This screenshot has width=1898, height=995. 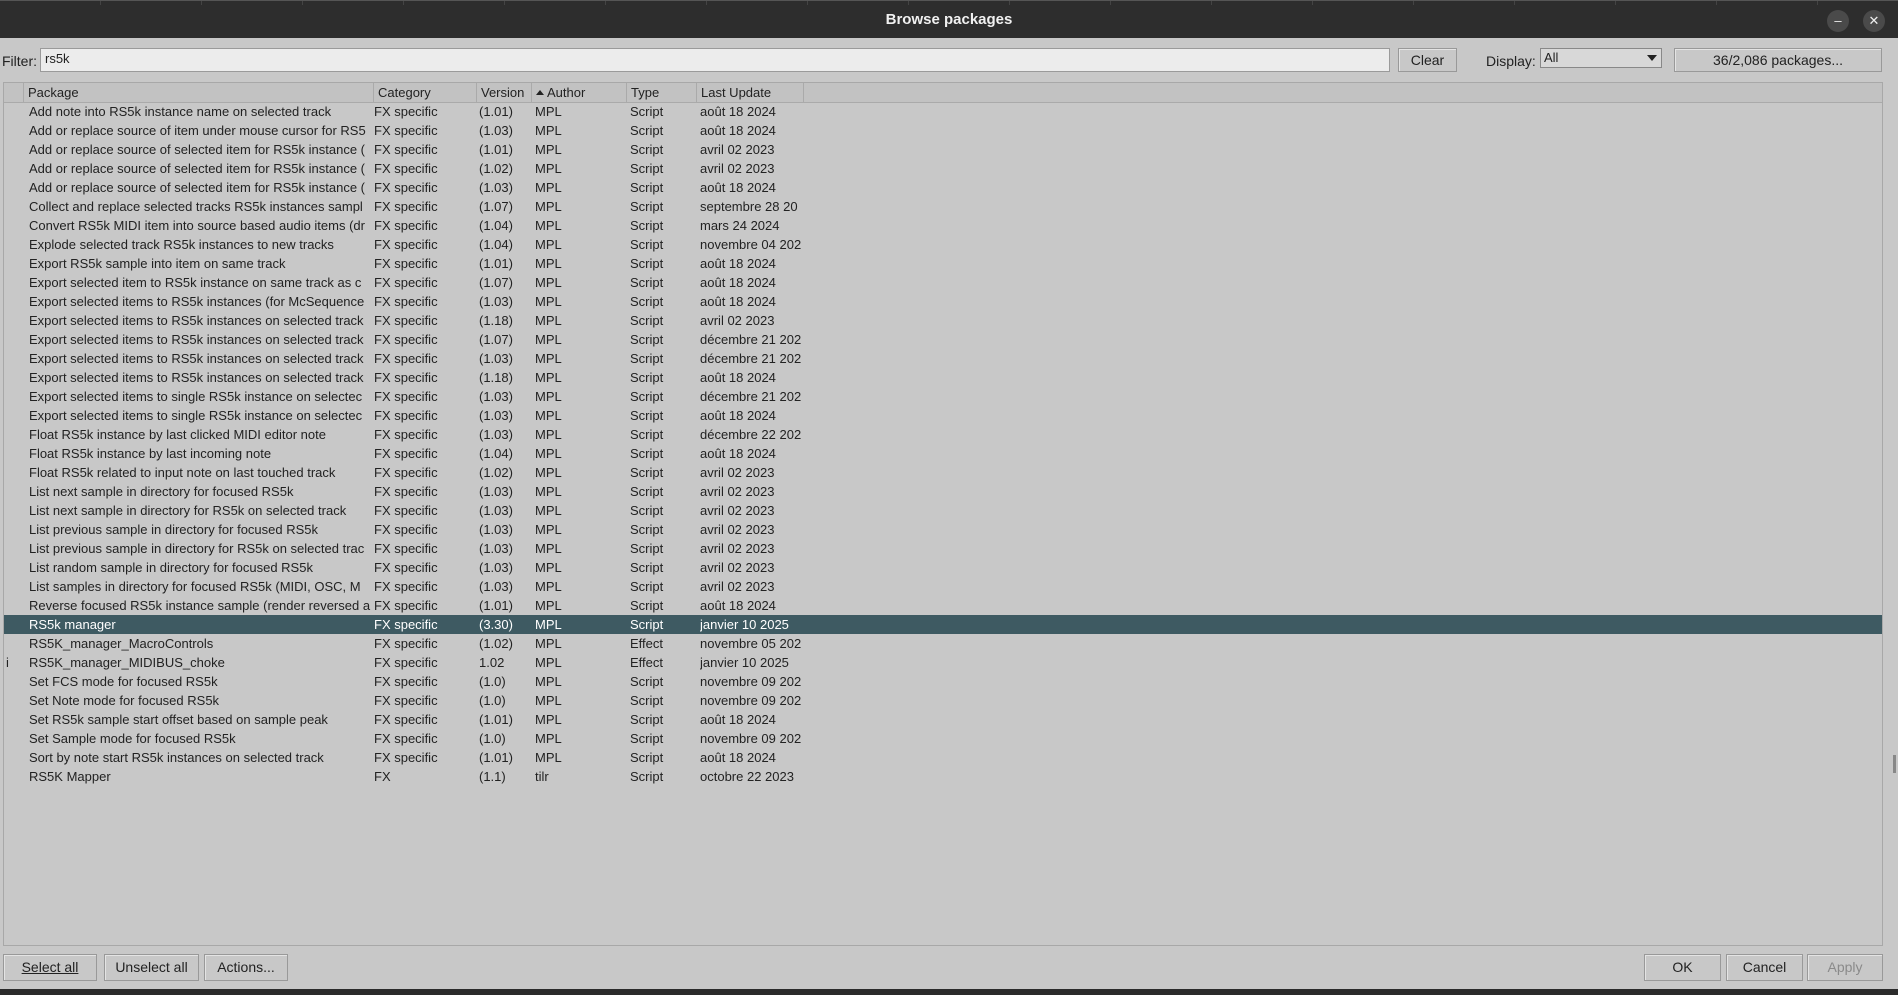 I want to click on resize-handle, so click(x=1894, y=764).